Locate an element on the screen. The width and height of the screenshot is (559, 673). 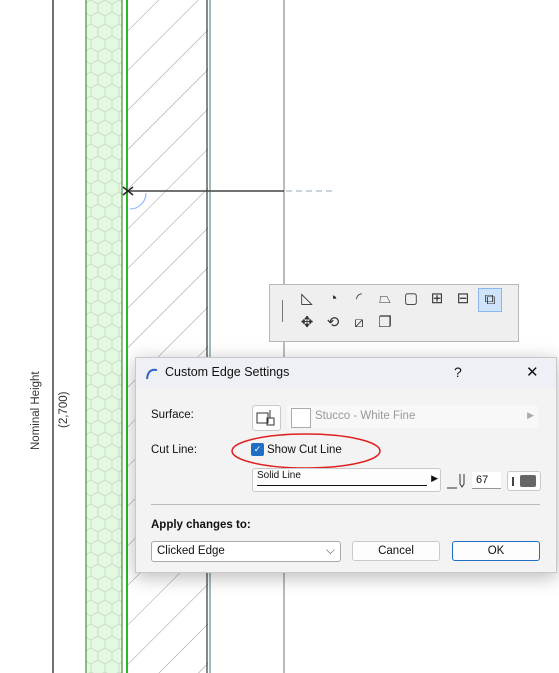
surface-swatch is located at coordinates (301, 418).